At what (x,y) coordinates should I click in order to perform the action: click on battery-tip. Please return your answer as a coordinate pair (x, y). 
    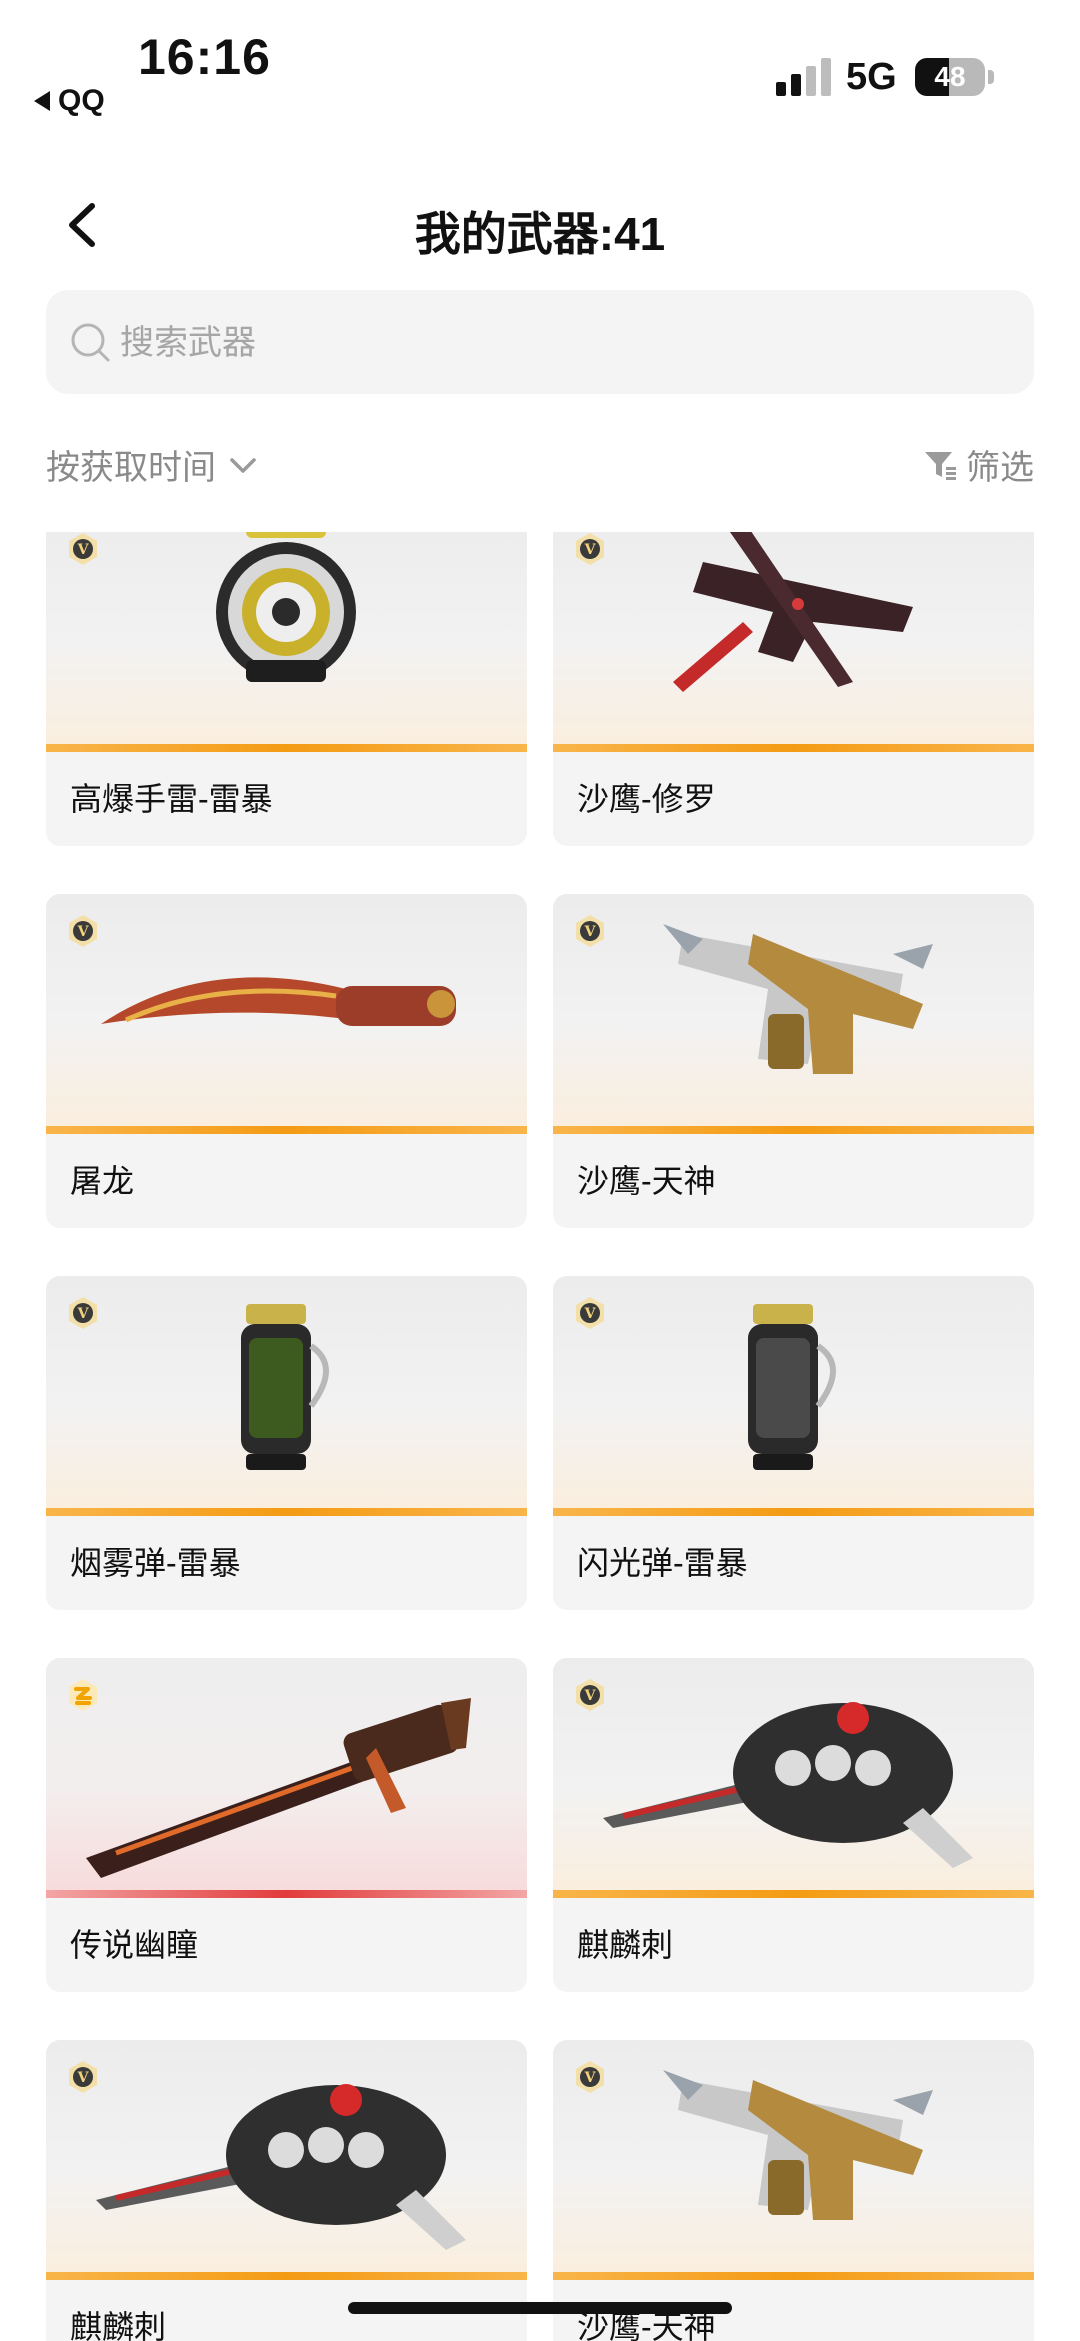
    Looking at the image, I should click on (991, 77).